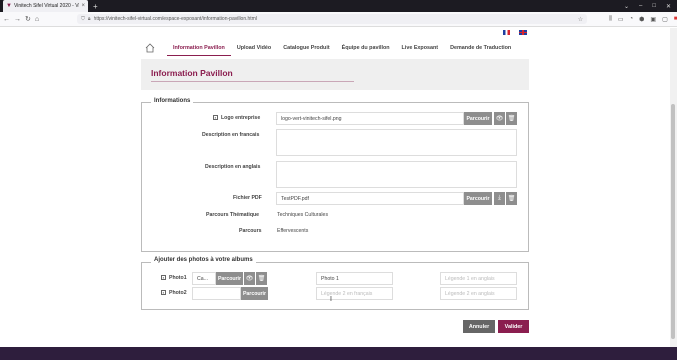 The image size is (677, 360). Describe the element at coordinates (28, 19) in the screenshot. I see `reload-icon: ↻` at that location.